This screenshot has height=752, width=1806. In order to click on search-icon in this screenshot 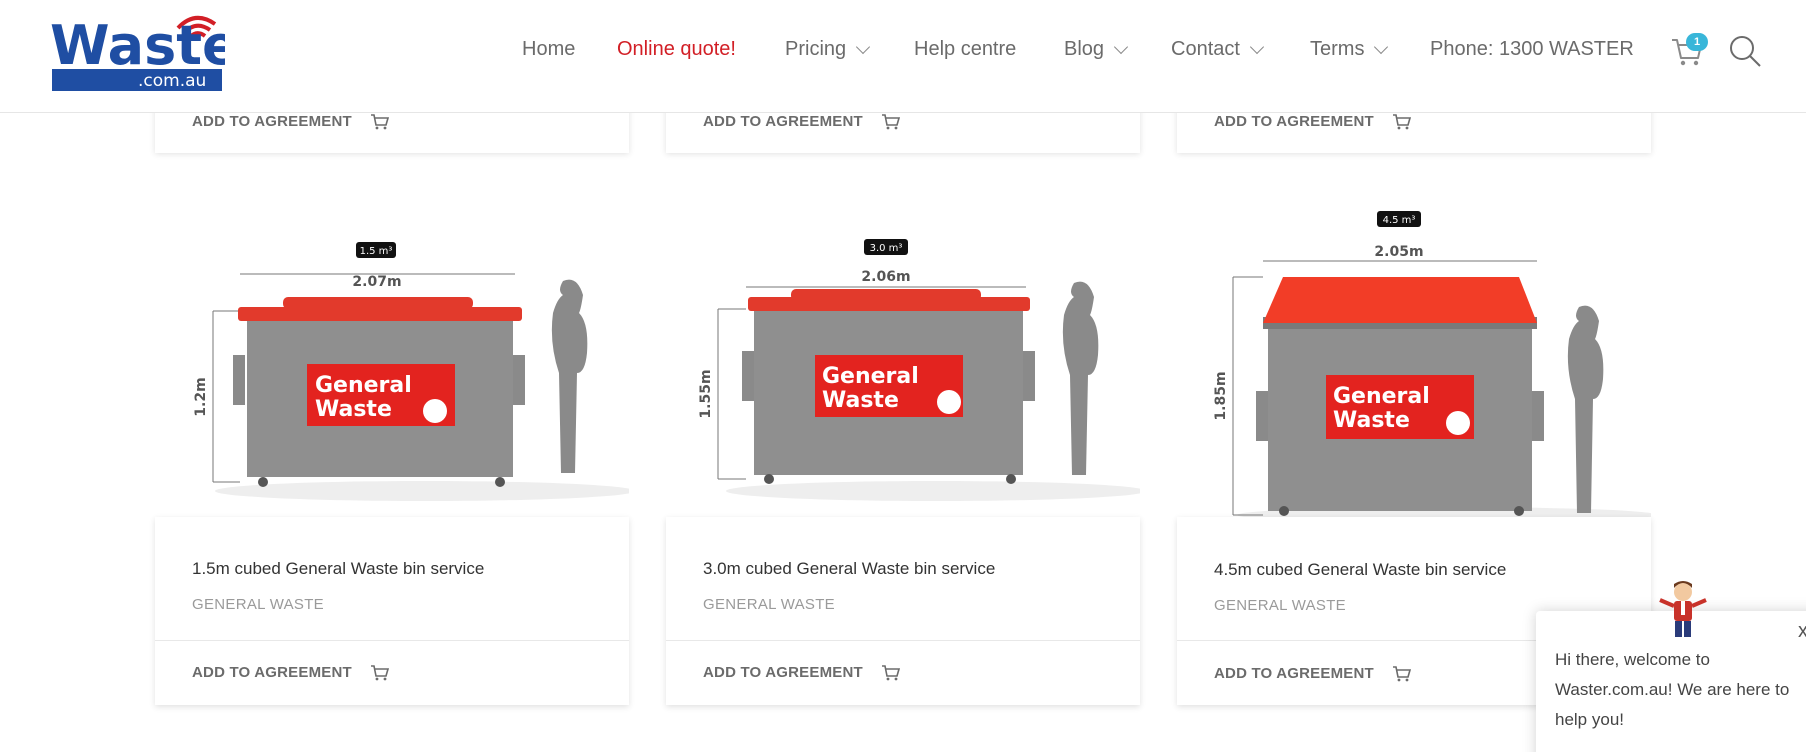, I will do `click(1745, 51)`.